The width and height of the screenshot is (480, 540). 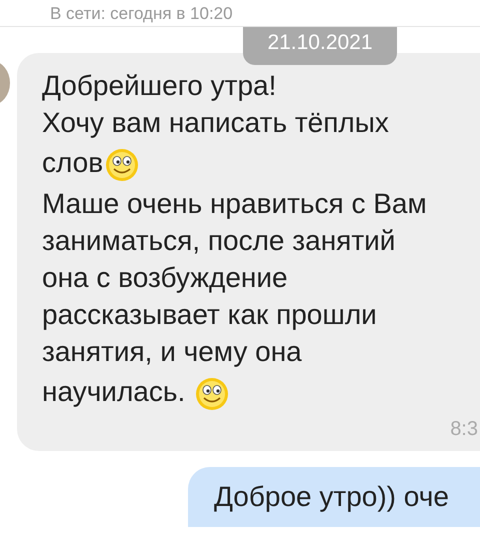 What do you see at coordinates (142, 14) in the screenshot?
I see `online-status: В сети: сегодня в 10:20` at bounding box center [142, 14].